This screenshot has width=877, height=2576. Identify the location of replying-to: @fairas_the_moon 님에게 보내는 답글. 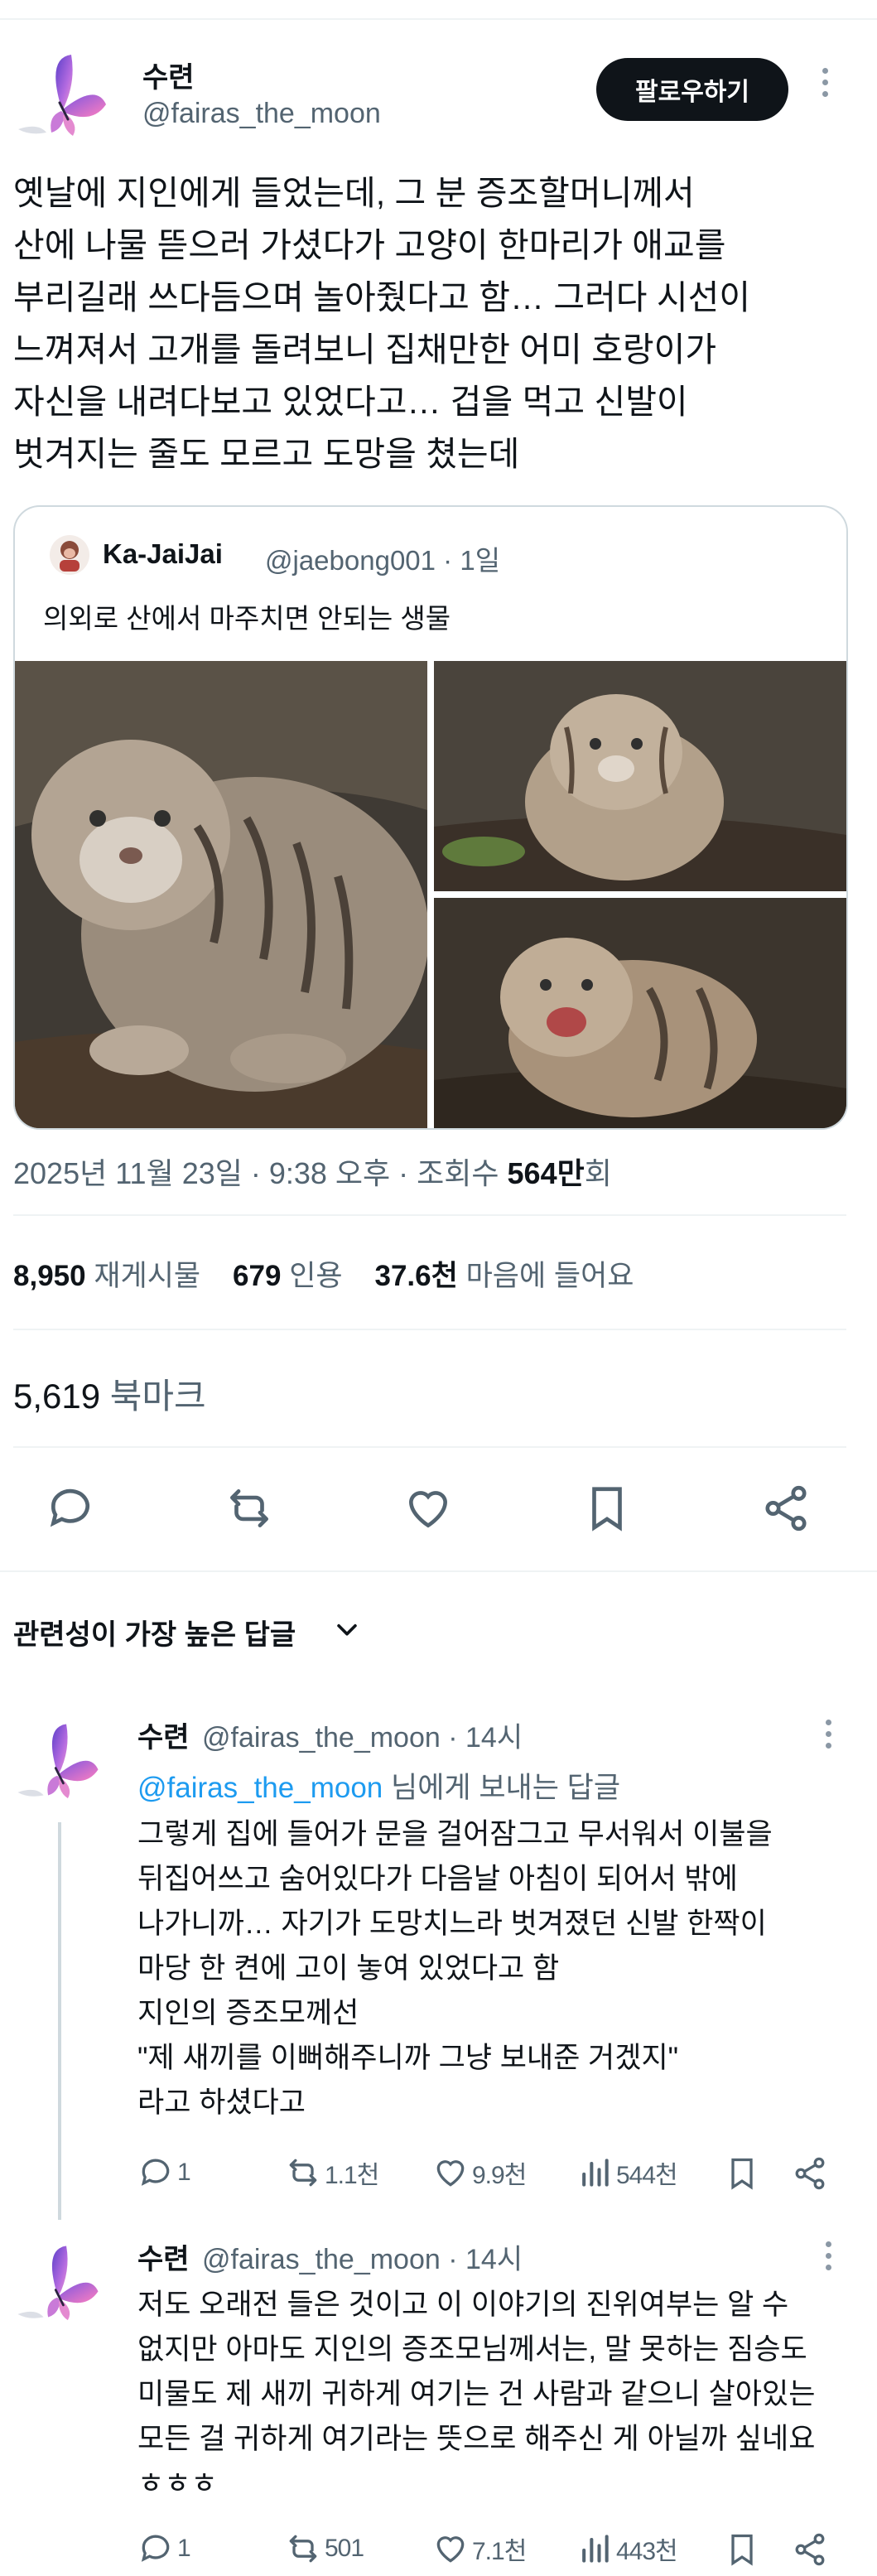
(378, 1786).